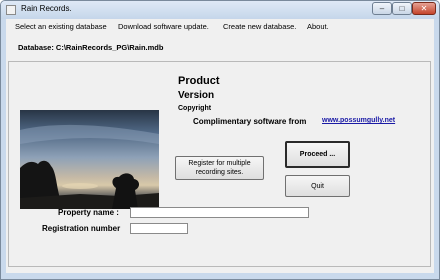 This screenshot has width=440, height=280. What do you see at coordinates (358, 120) in the screenshot?
I see `website-link: www.possumgully.net` at bounding box center [358, 120].